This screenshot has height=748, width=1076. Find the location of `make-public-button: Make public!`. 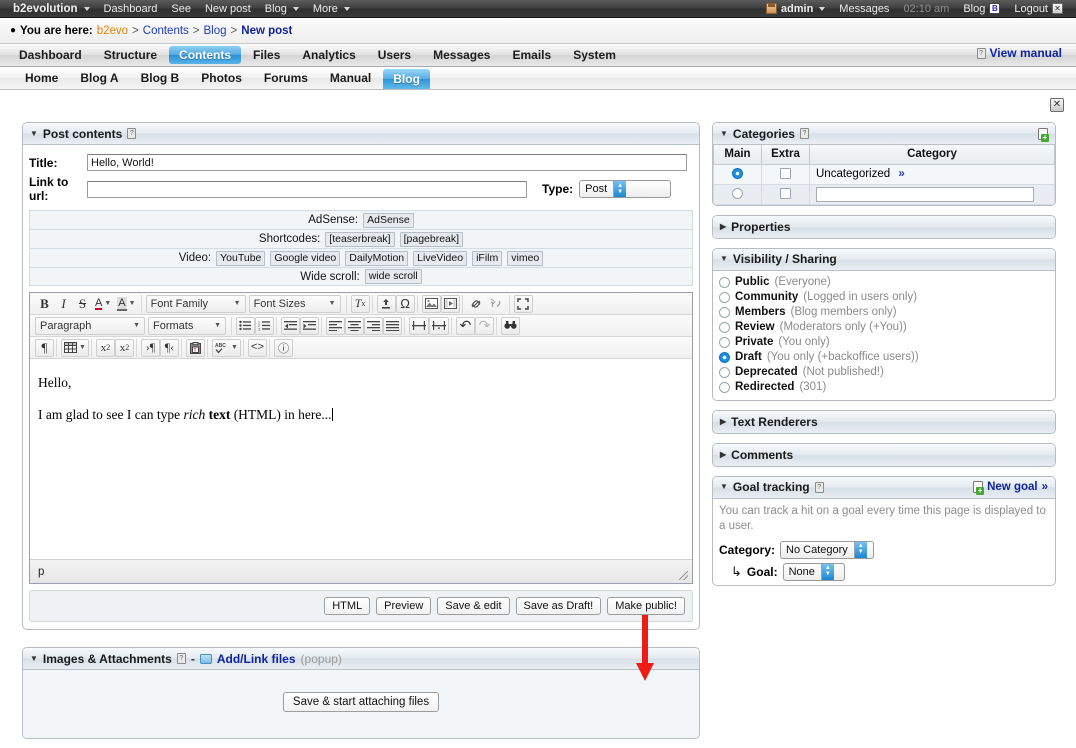

make-public-button: Make public! is located at coordinates (646, 606).